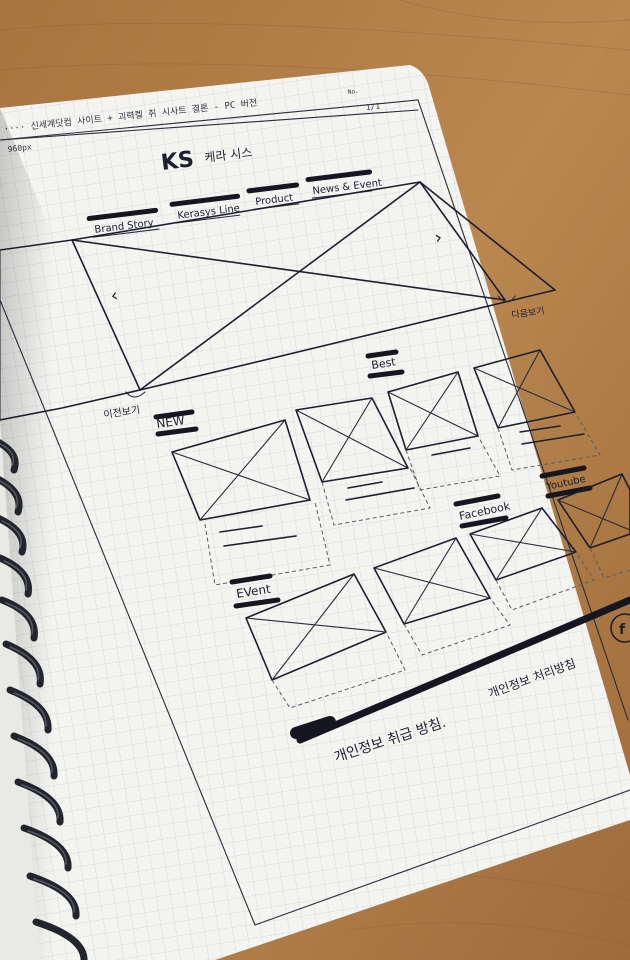  I want to click on page-mark: No., so click(353, 92).